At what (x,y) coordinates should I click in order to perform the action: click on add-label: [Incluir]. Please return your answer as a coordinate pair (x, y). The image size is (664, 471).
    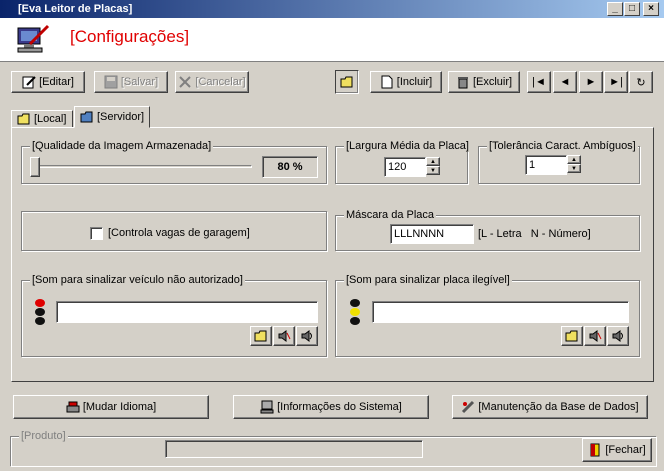
    Looking at the image, I should click on (414, 82).